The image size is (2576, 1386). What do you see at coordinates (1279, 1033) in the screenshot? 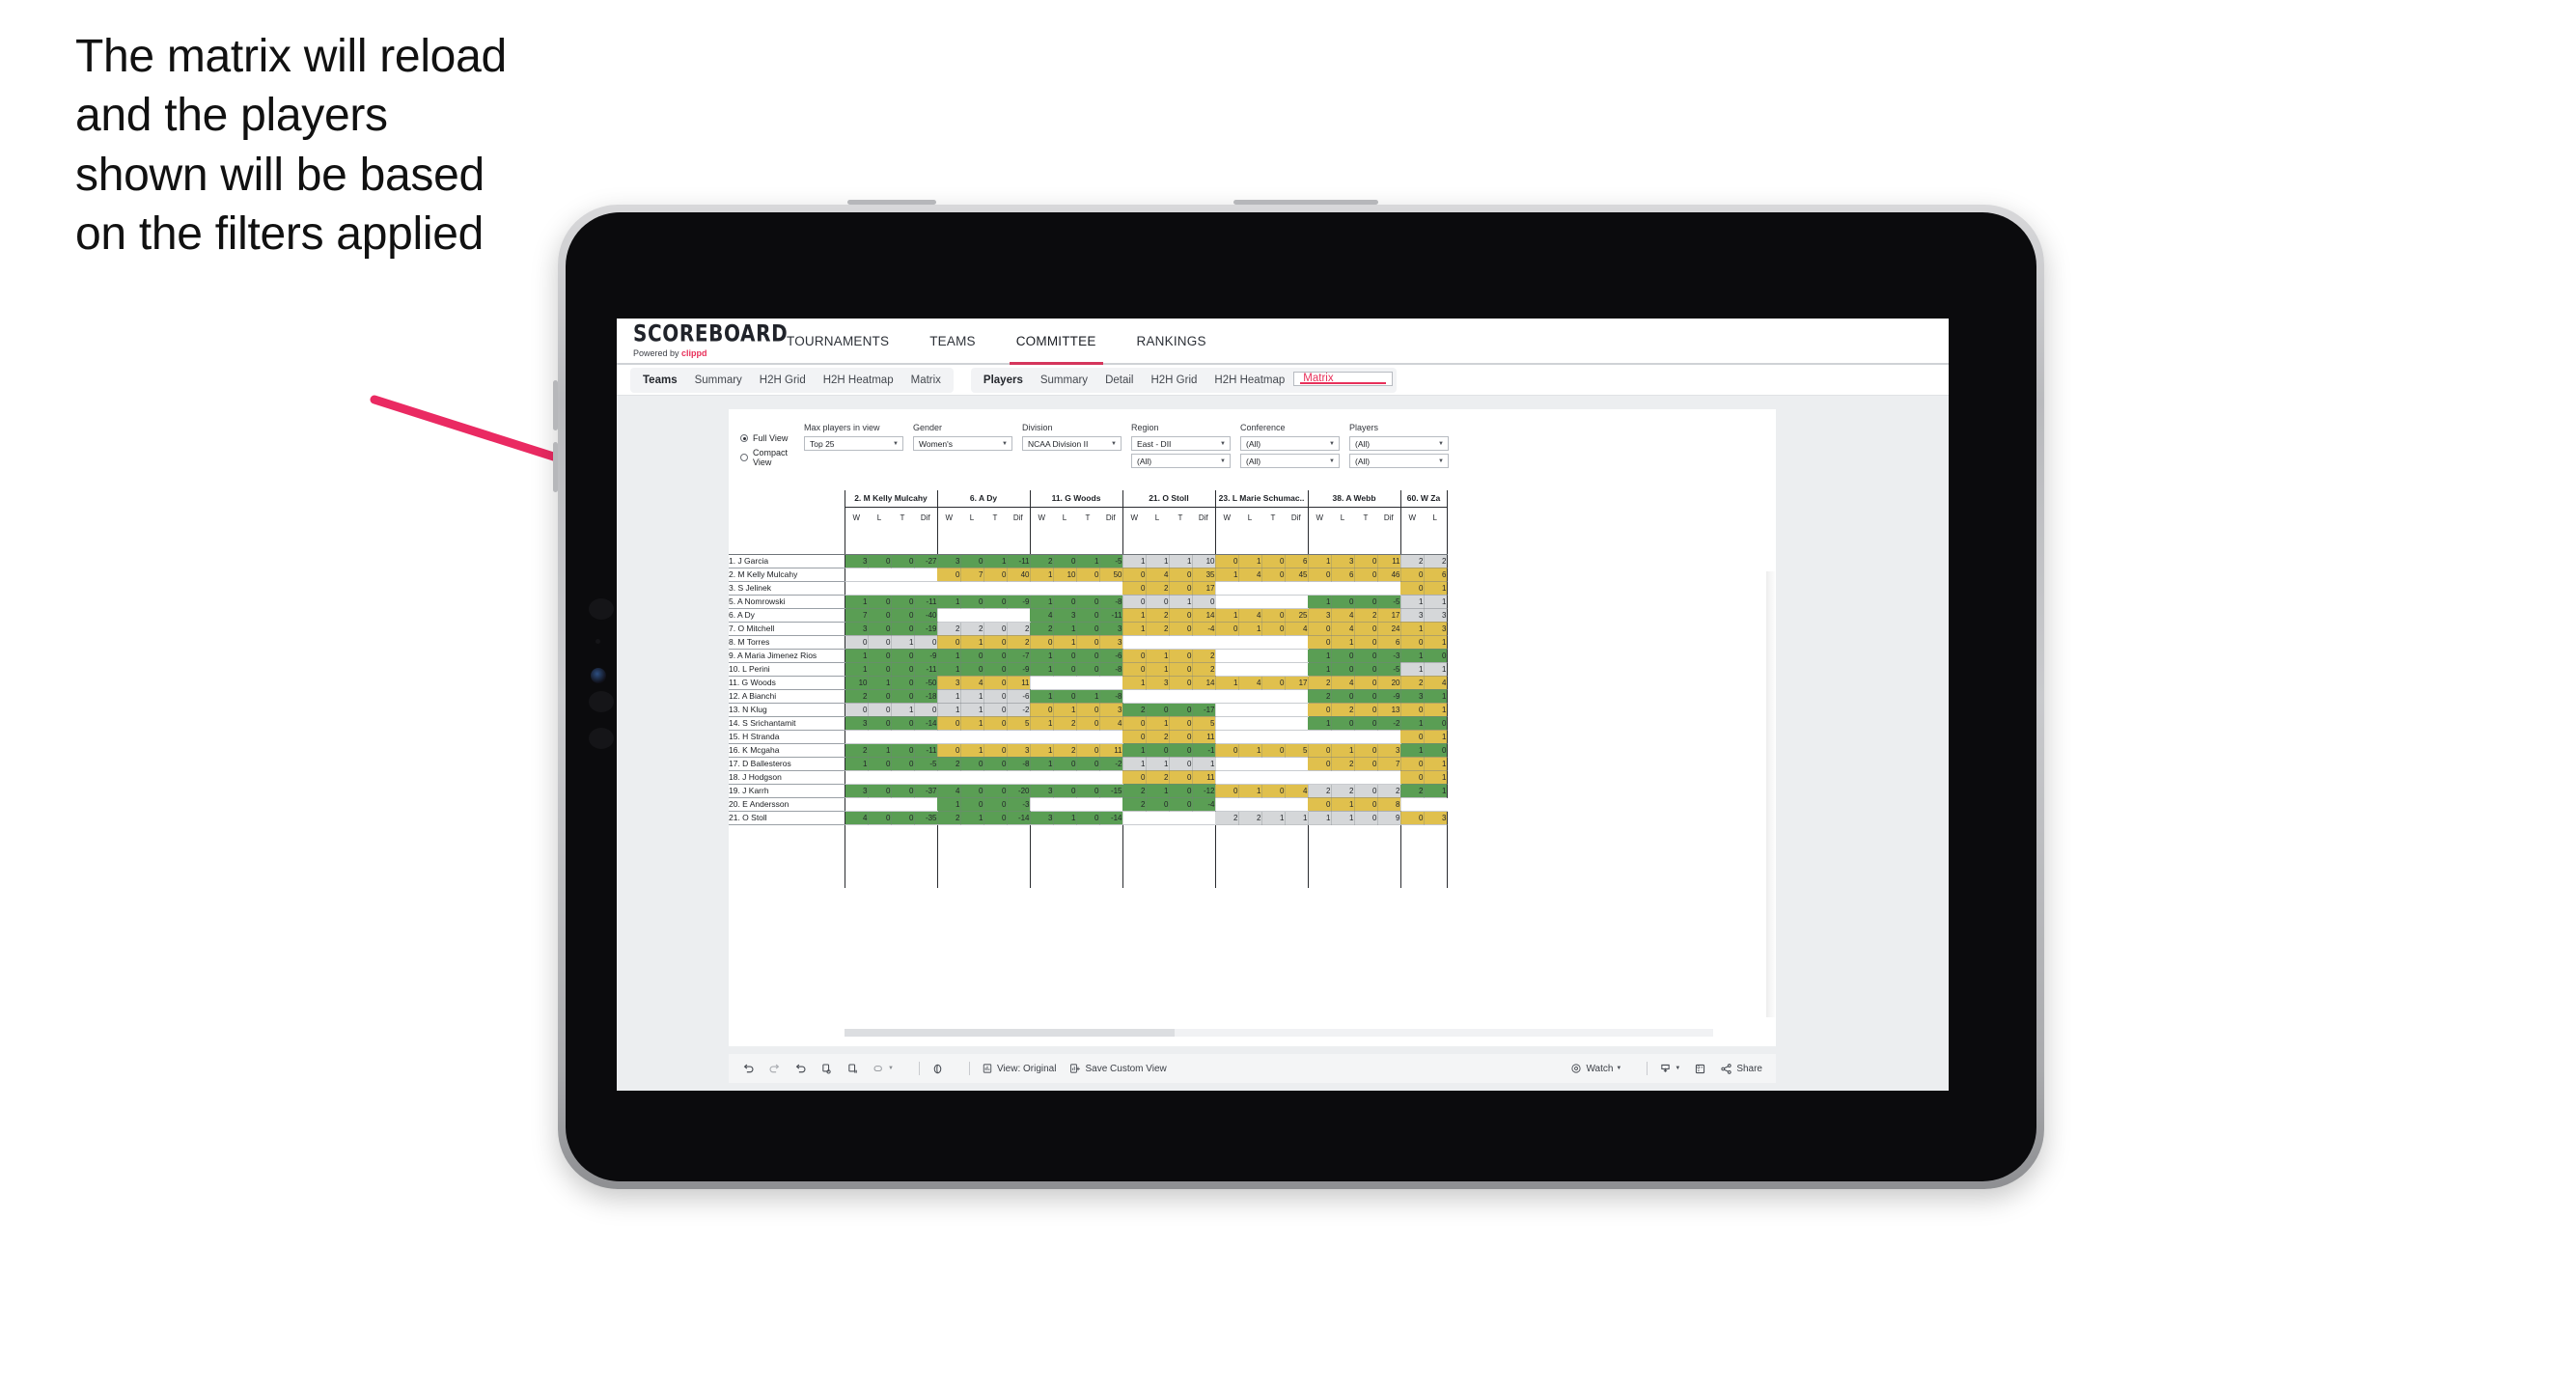
I see `horizontal-scrollbar` at bounding box center [1279, 1033].